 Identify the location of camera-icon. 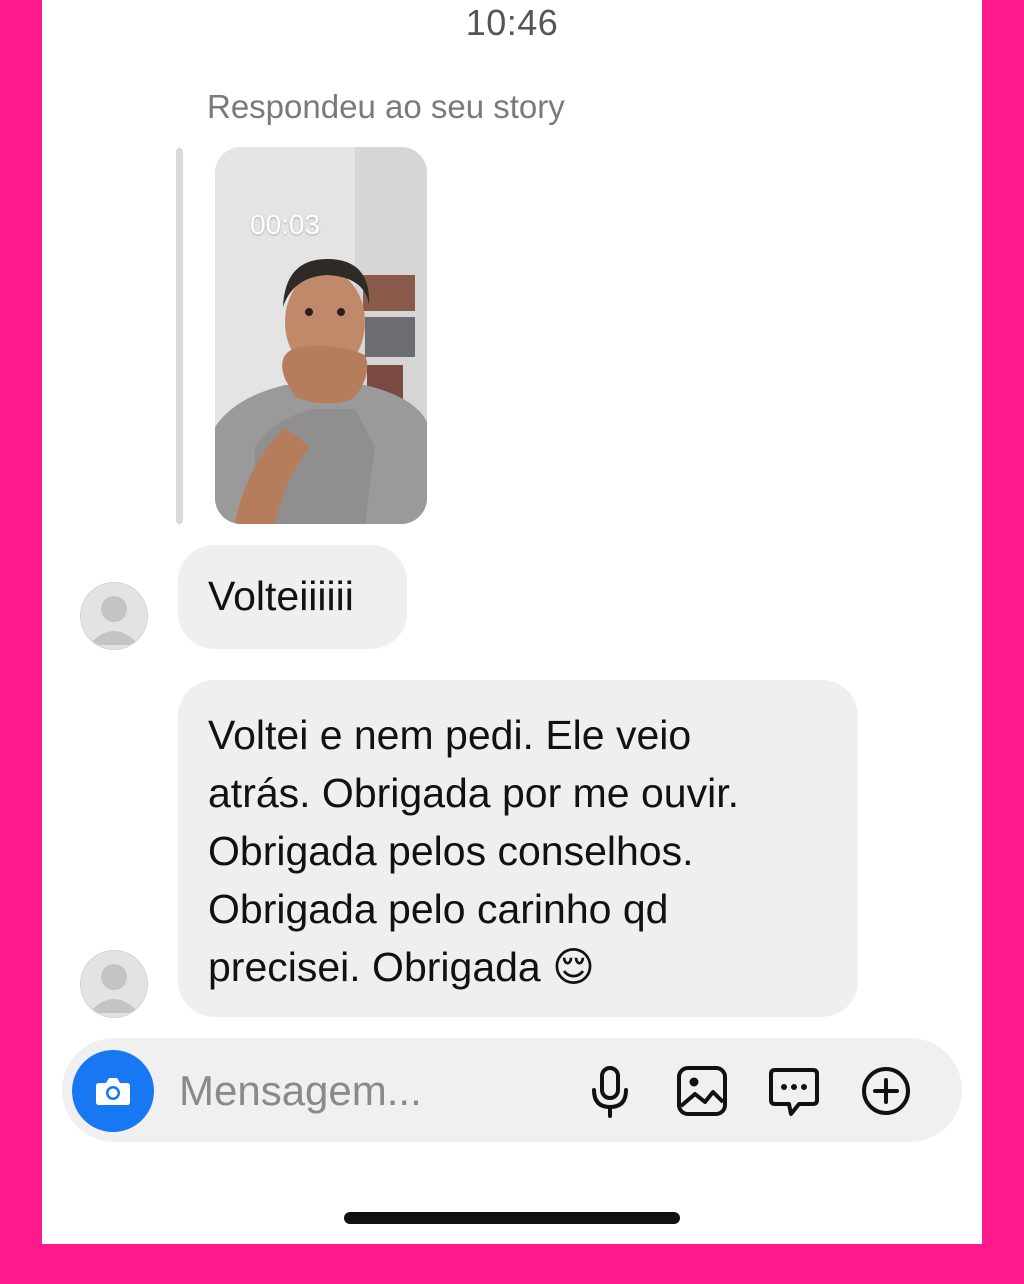
(113, 1091).